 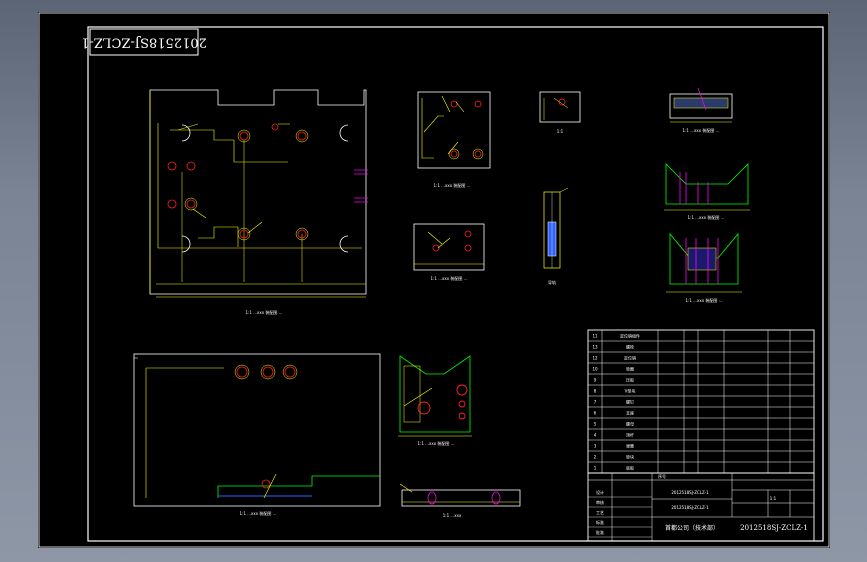 I want to click on small-c-label: 1:1, so click(x=560, y=131).